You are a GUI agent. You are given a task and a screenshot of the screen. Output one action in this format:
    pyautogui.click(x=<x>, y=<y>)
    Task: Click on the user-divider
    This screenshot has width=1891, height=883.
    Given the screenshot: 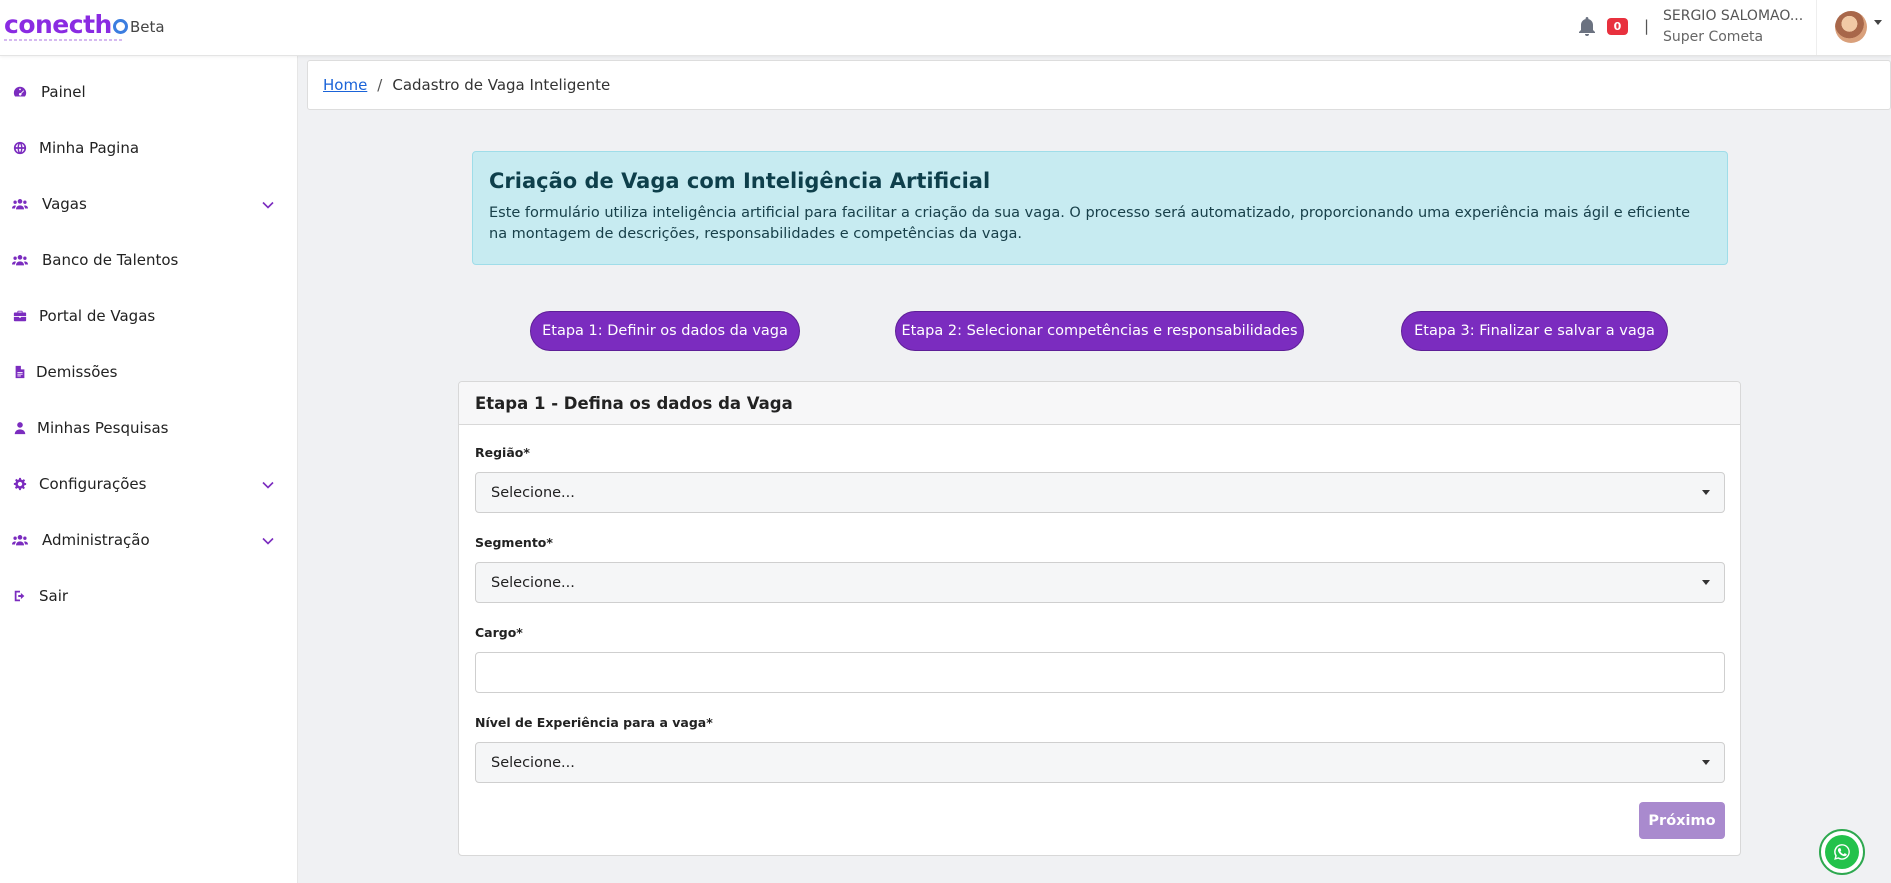 What is the action you would take?
    pyautogui.click(x=1816, y=27)
    